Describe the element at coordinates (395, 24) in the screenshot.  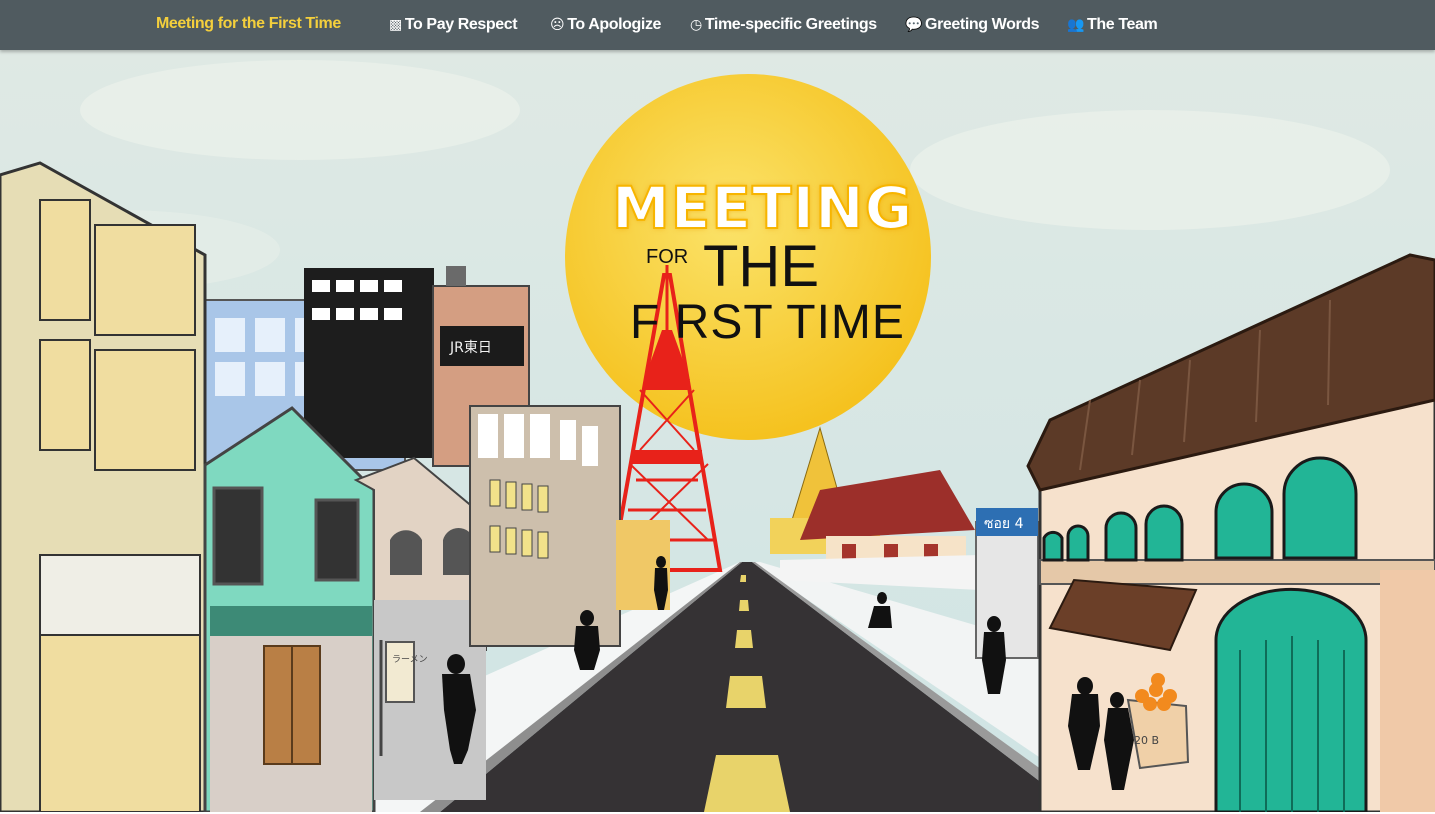
I see `praying-hands-icon: ▩` at that location.